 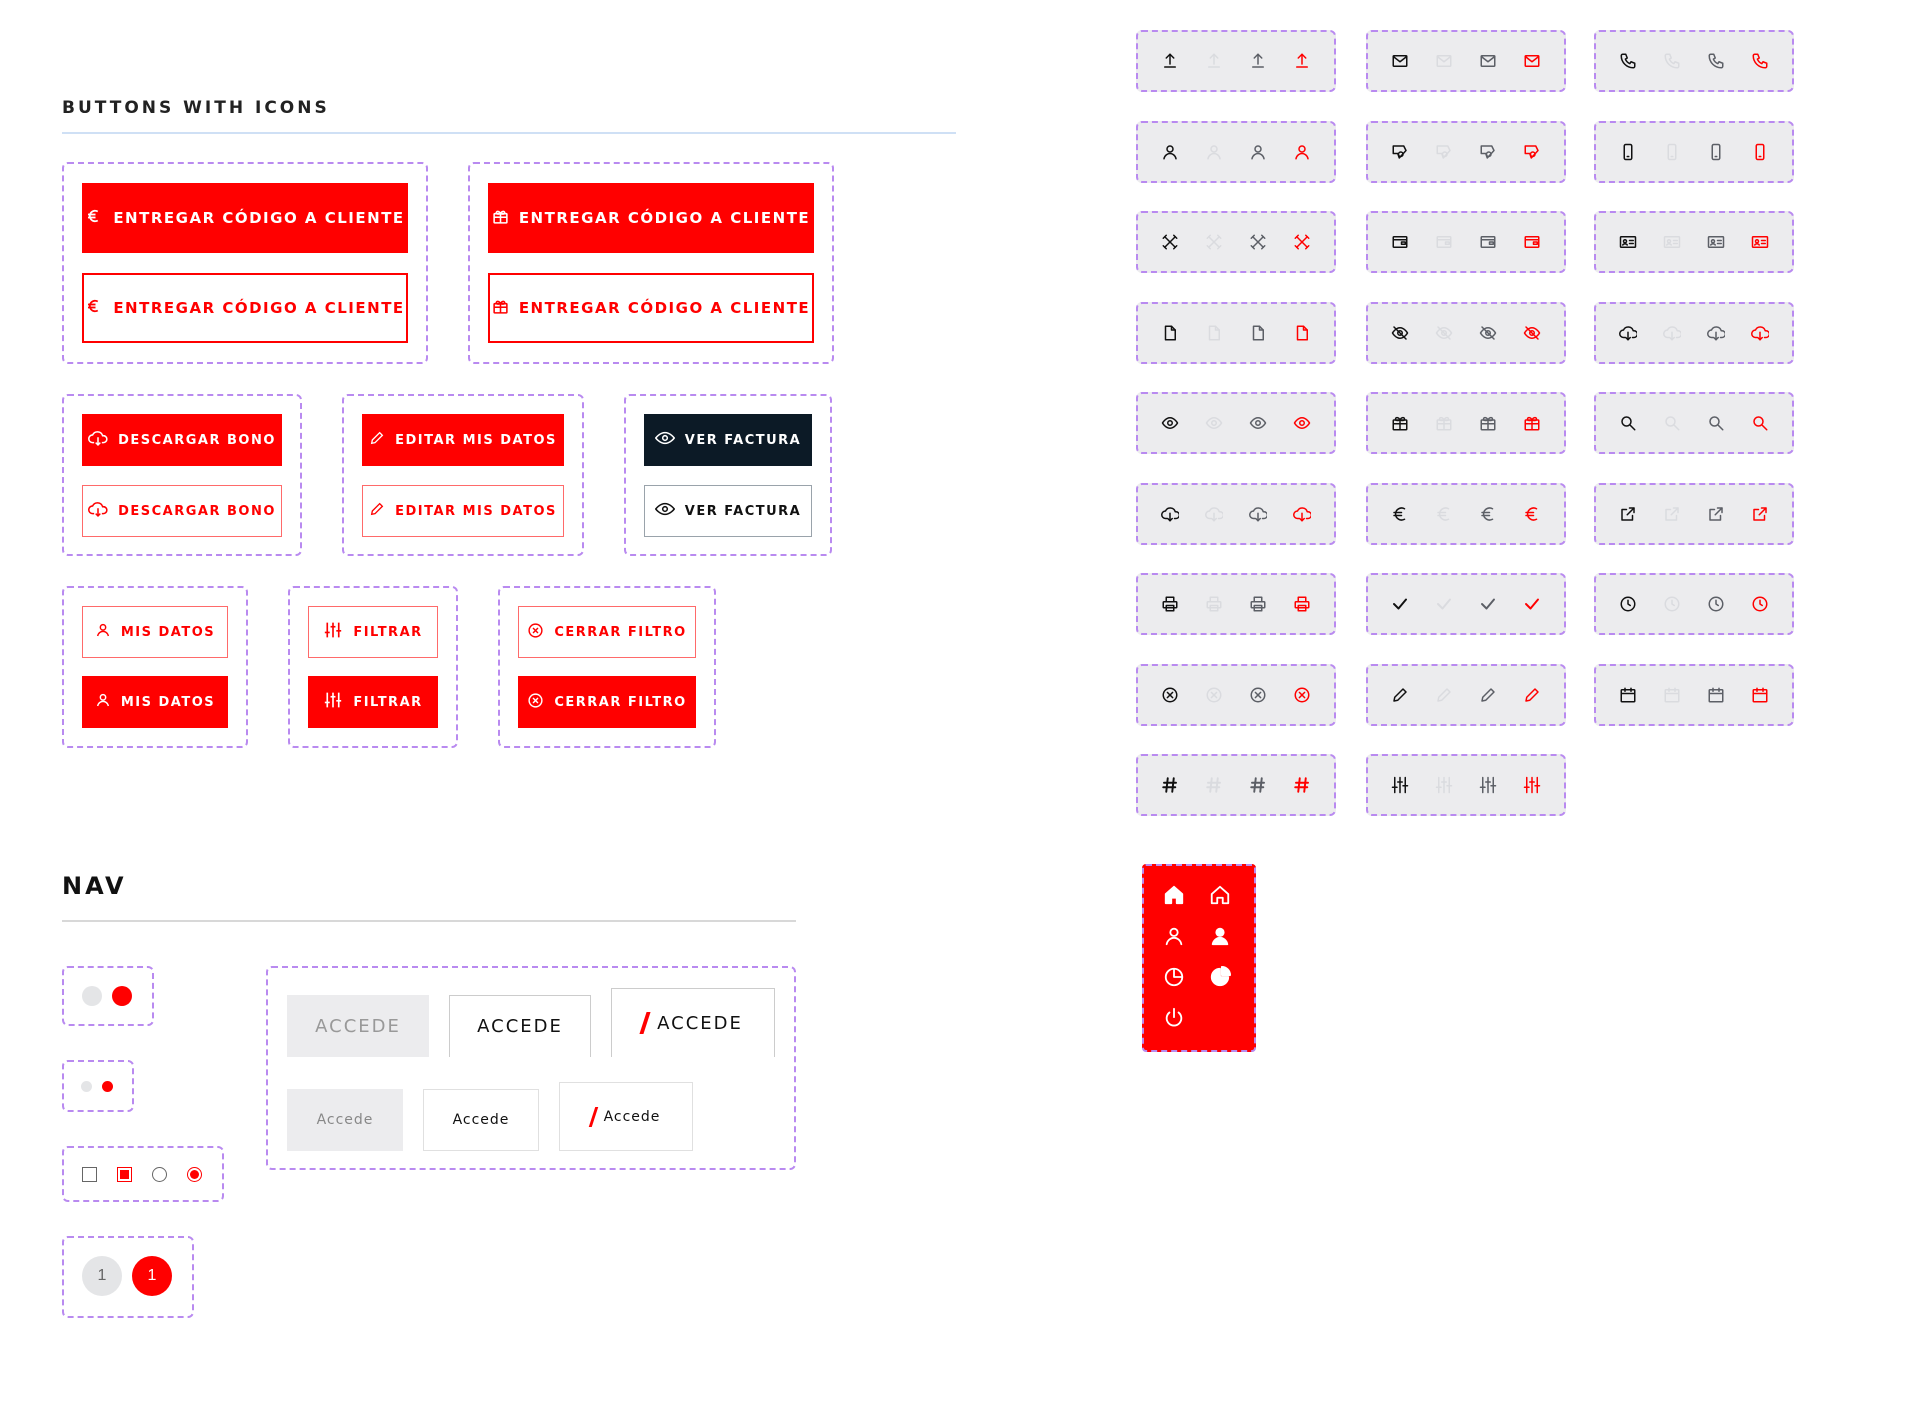 What do you see at coordinates (89, 1174) in the screenshot?
I see `checkbox-unchecked` at bounding box center [89, 1174].